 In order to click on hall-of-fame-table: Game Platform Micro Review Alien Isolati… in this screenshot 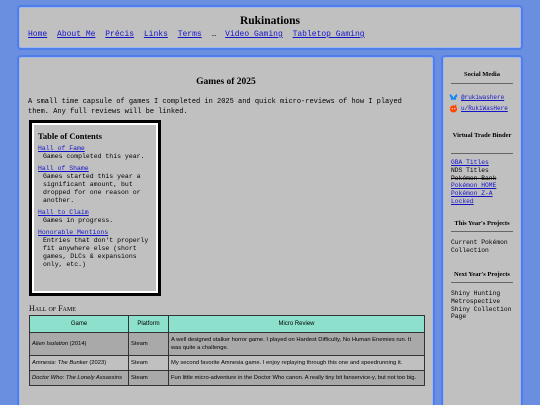, I will do `click(227, 350)`.